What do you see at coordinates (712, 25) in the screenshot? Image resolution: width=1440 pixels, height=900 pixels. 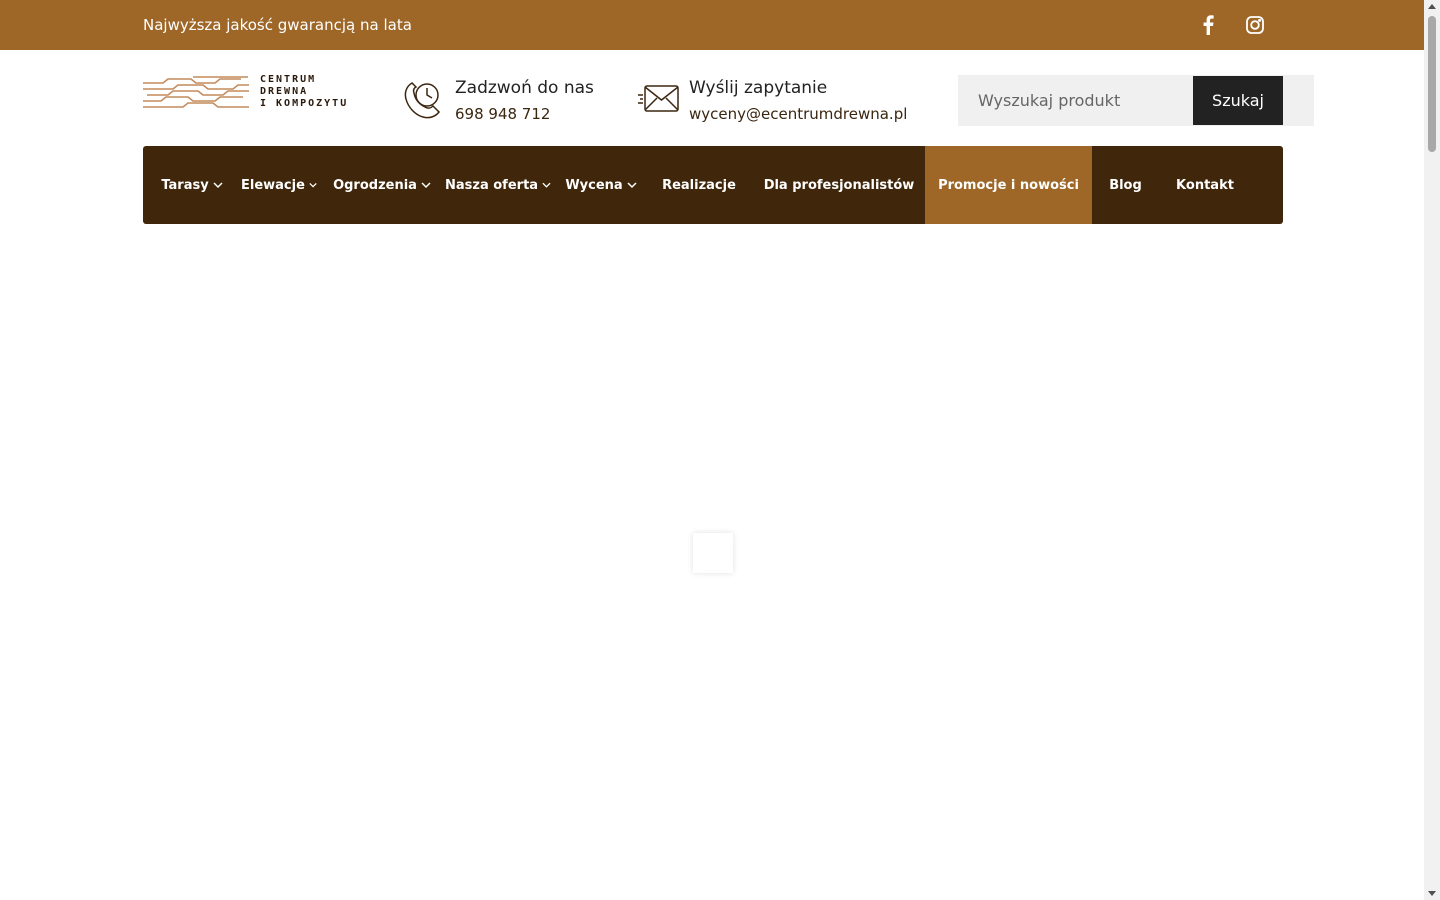 I see `top-bar: Najwyższa jakość gwarancją na lata` at bounding box center [712, 25].